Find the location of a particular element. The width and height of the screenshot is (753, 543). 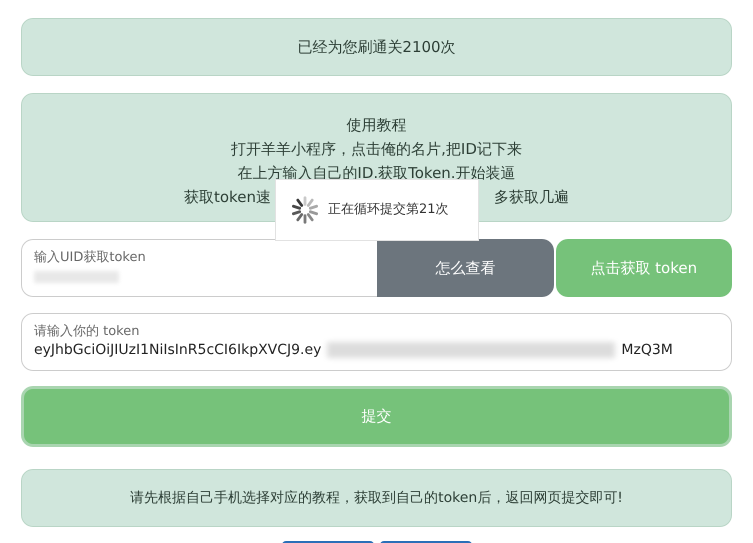

status-text: 已经为您刷通关2100次 is located at coordinates (376, 47).